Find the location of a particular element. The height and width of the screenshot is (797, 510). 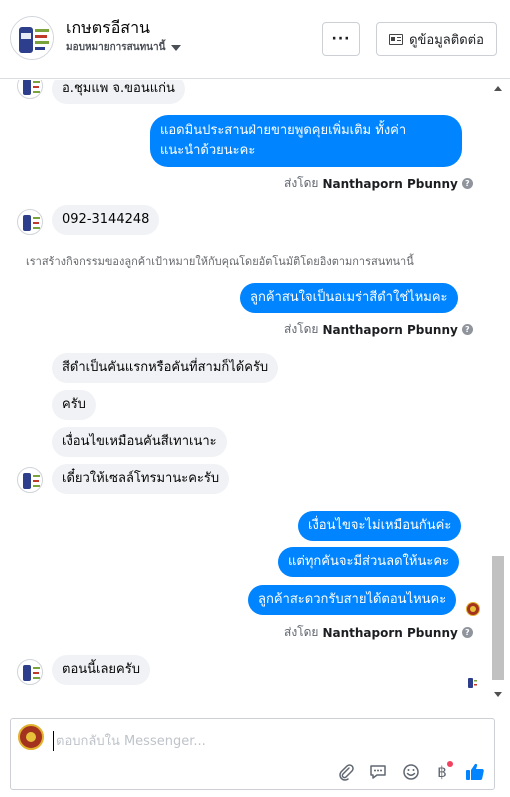

message-line: แนะนำด้วยนะคะ is located at coordinates (208, 150).